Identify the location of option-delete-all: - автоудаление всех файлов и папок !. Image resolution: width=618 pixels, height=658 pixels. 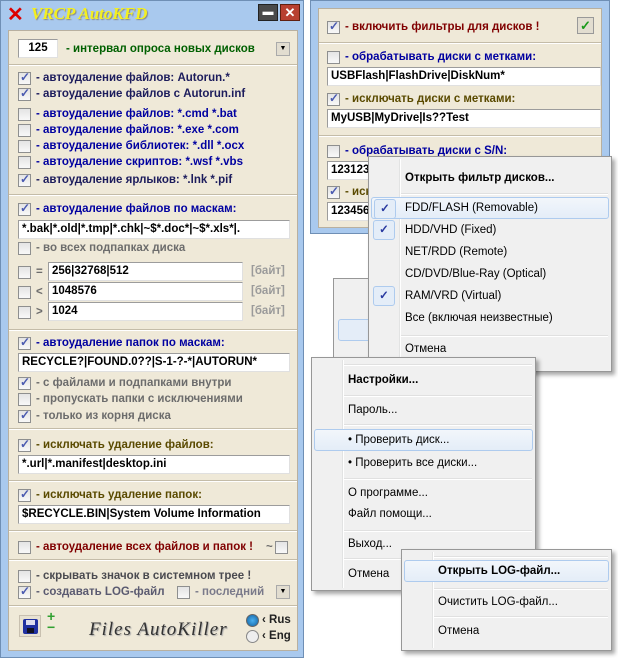
(135, 547).